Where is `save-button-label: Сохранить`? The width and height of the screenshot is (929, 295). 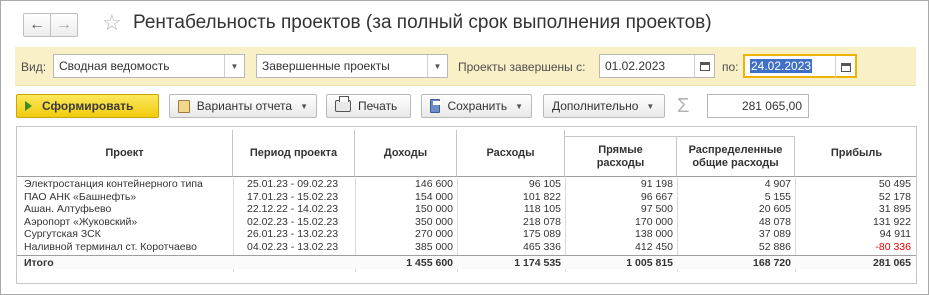 save-button-label: Сохранить is located at coordinates (477, 106).